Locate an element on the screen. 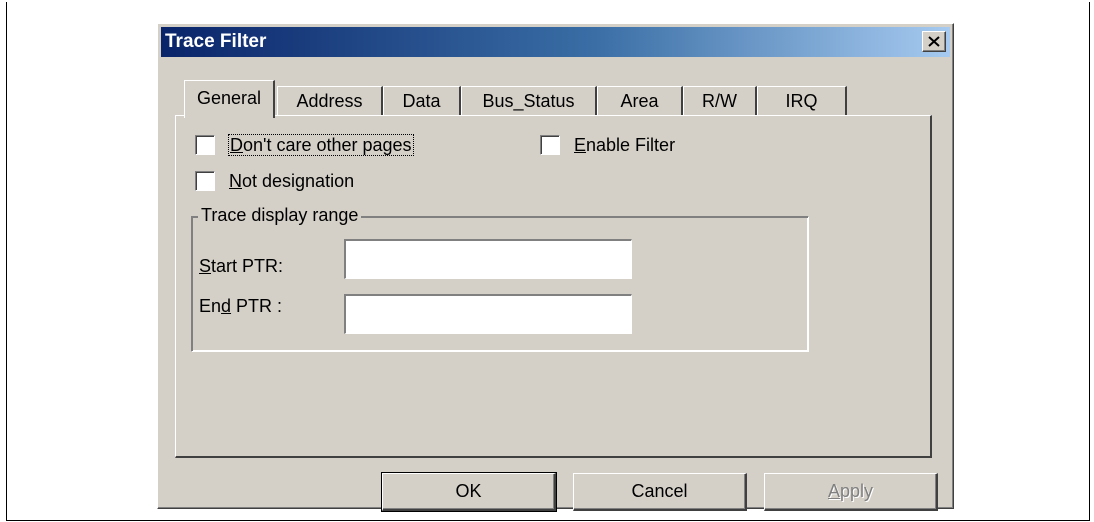  mnemonic-letter: A is located at coordinates (833, 491).